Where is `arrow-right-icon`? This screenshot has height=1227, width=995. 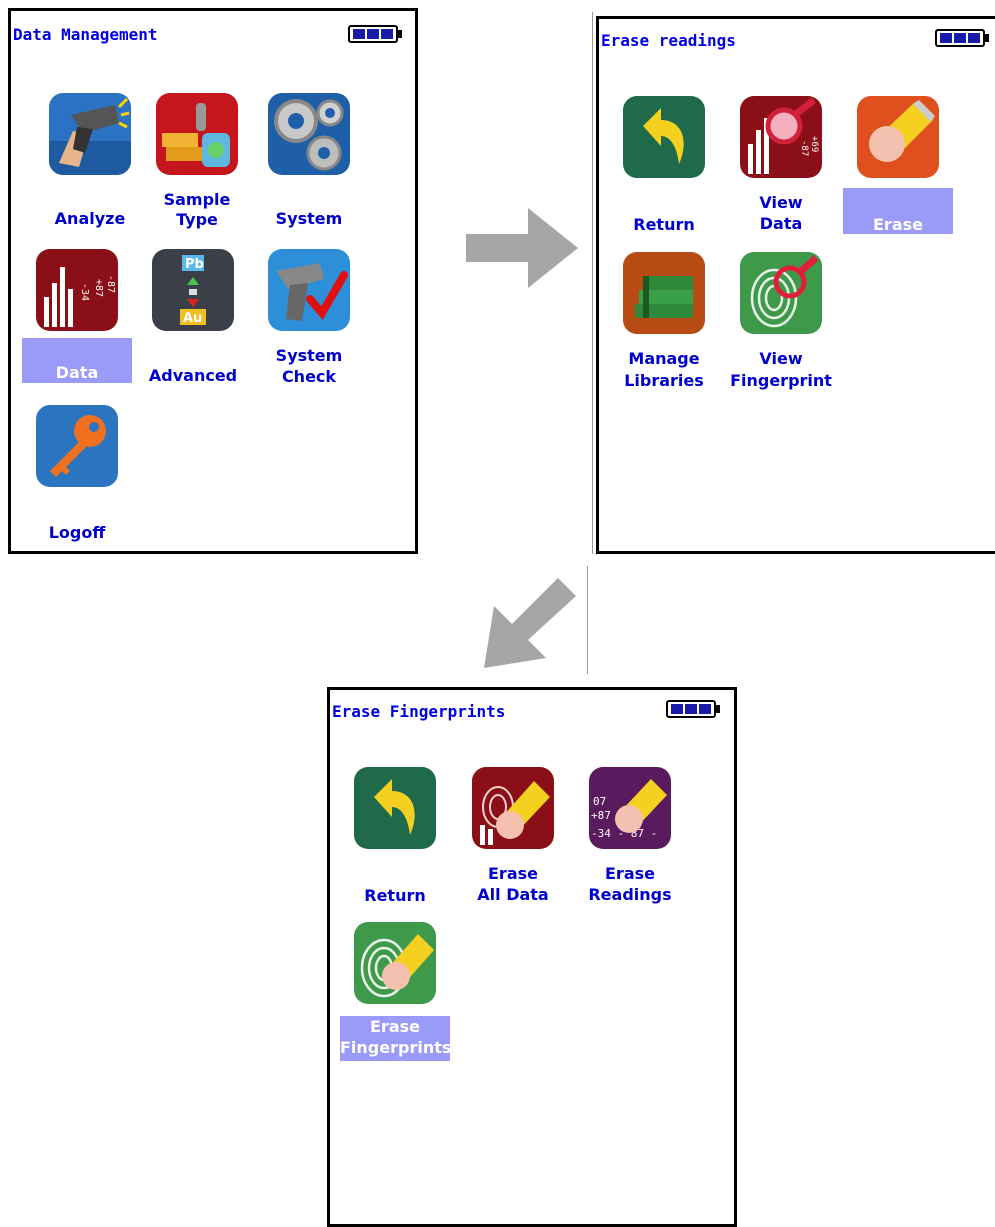 arrow-right-icon is located at coordinates (522, 250).